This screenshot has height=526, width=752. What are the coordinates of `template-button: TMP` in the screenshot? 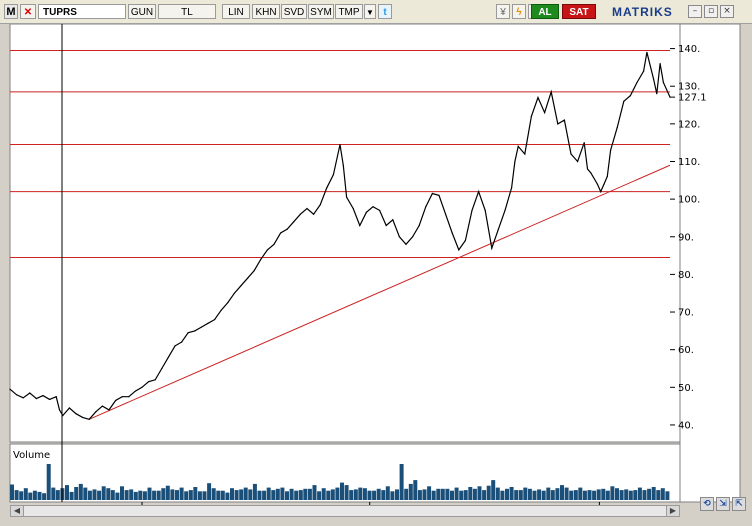 It's located at (349, 11).